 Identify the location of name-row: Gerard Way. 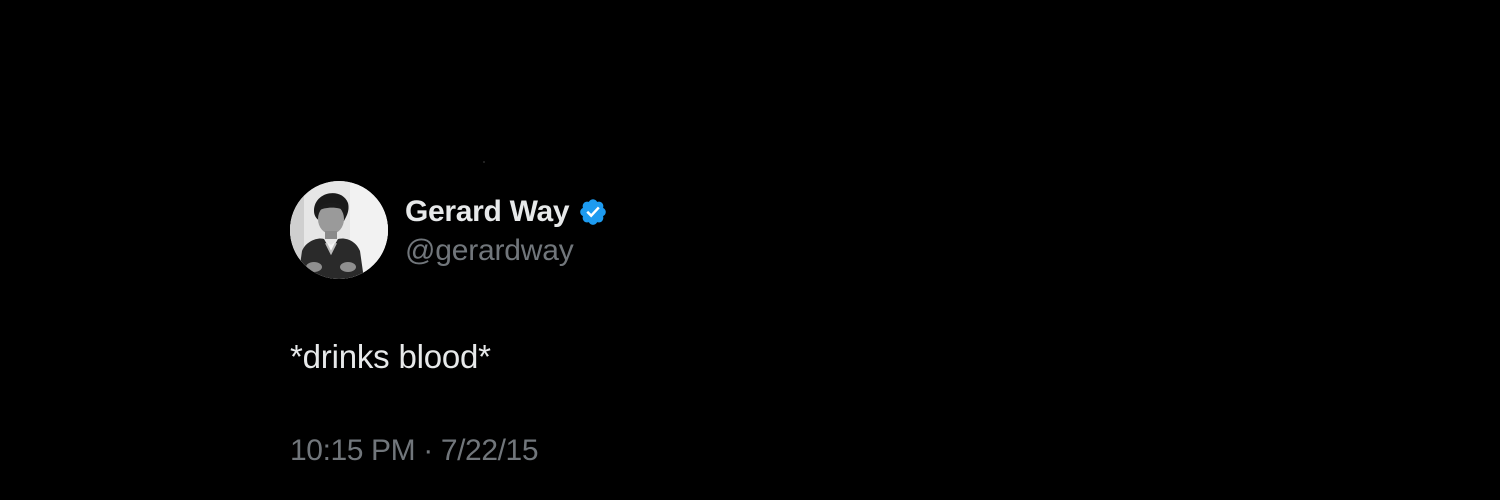
(506, 212).